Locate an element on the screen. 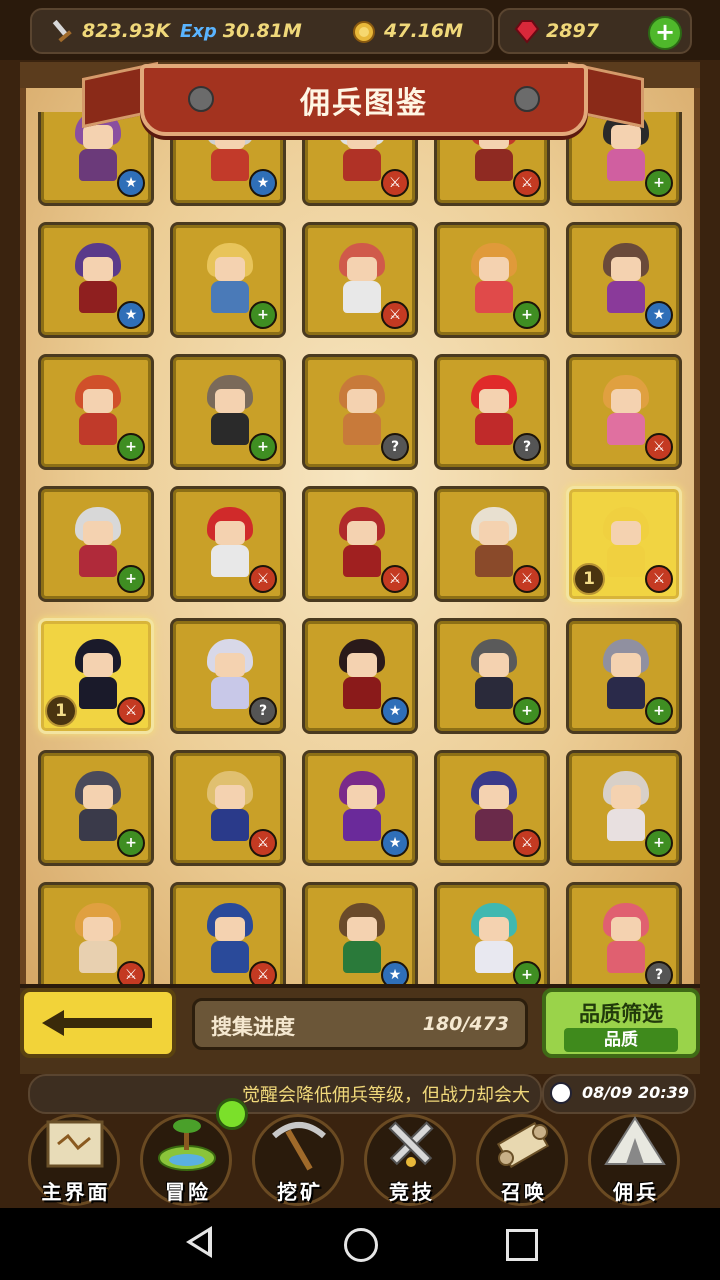  nav-arena: 竞技 is located at coordinates (412, 1156).